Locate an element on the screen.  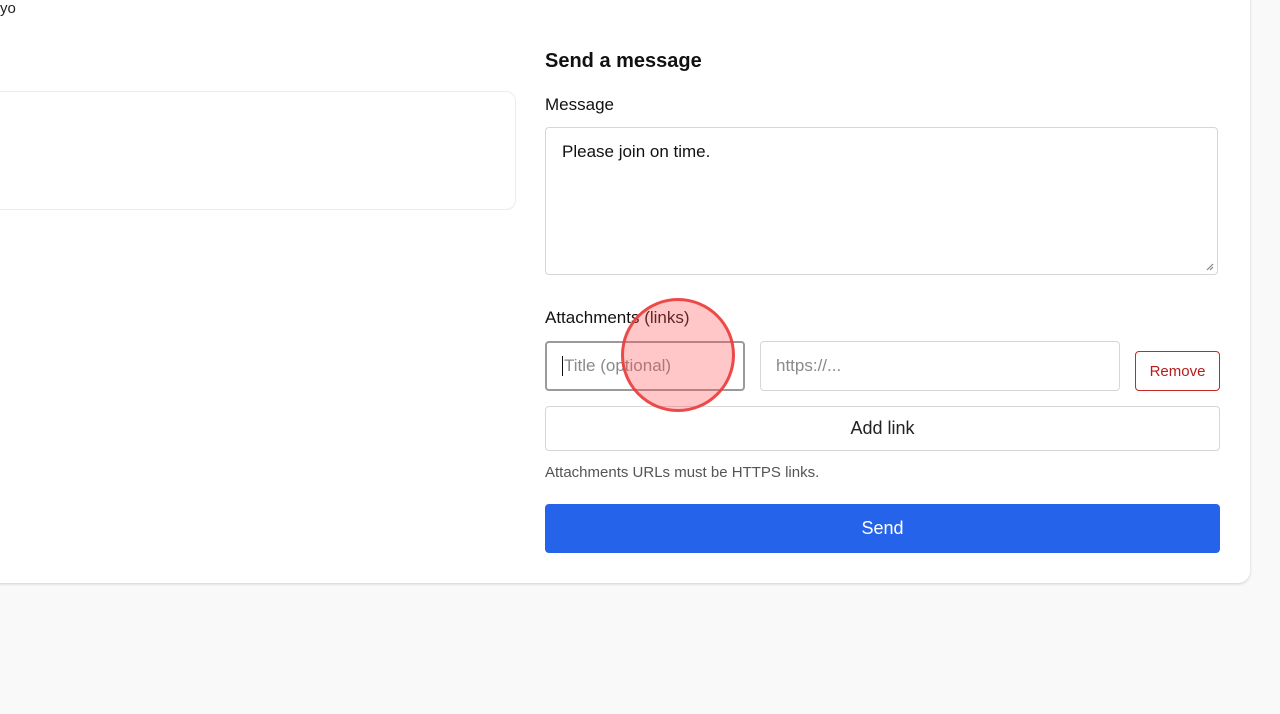
remove-link-button: Remove is located at coordinates (1177, 371).